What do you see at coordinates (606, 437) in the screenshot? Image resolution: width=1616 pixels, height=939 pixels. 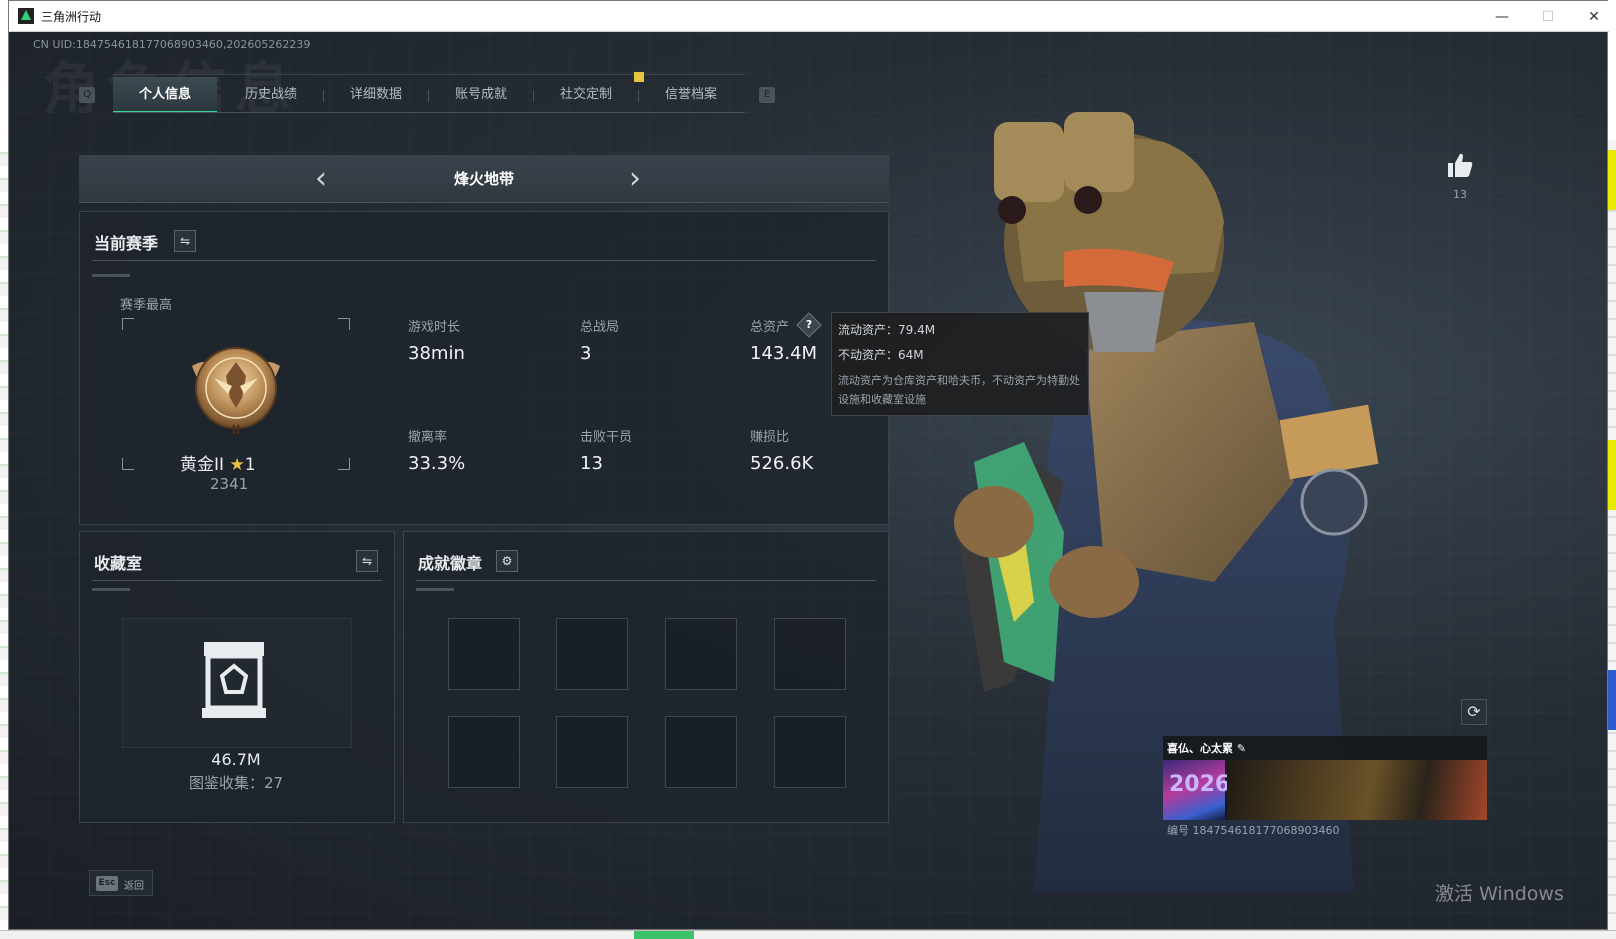 I see `stat-label-kills: 击败干员` at bounding box center [606, 437].